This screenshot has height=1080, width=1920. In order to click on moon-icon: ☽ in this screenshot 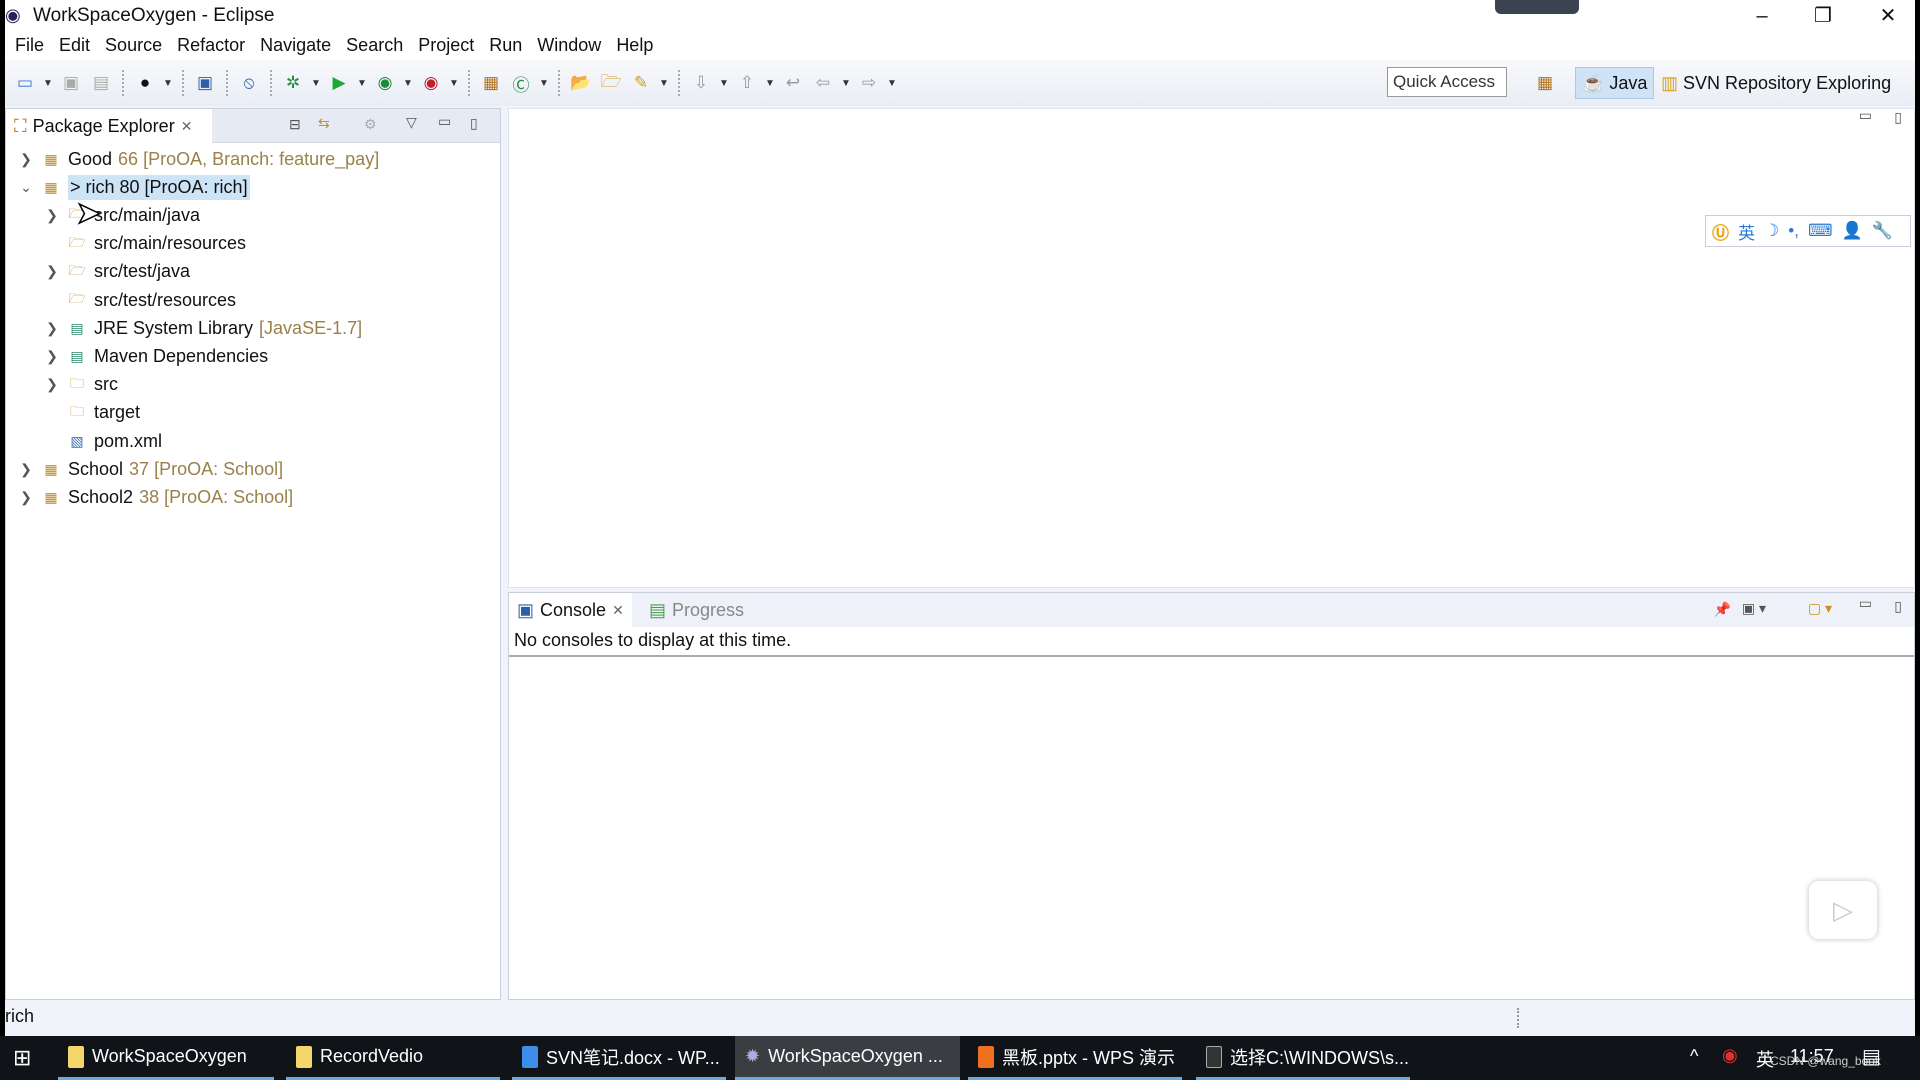, I will do `click(1771, 231)`.